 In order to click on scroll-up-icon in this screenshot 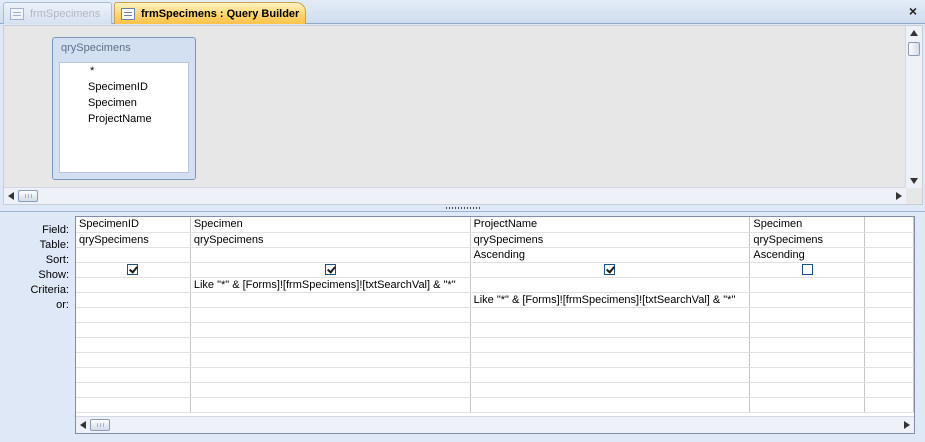, I will do `click(914, 33)`.